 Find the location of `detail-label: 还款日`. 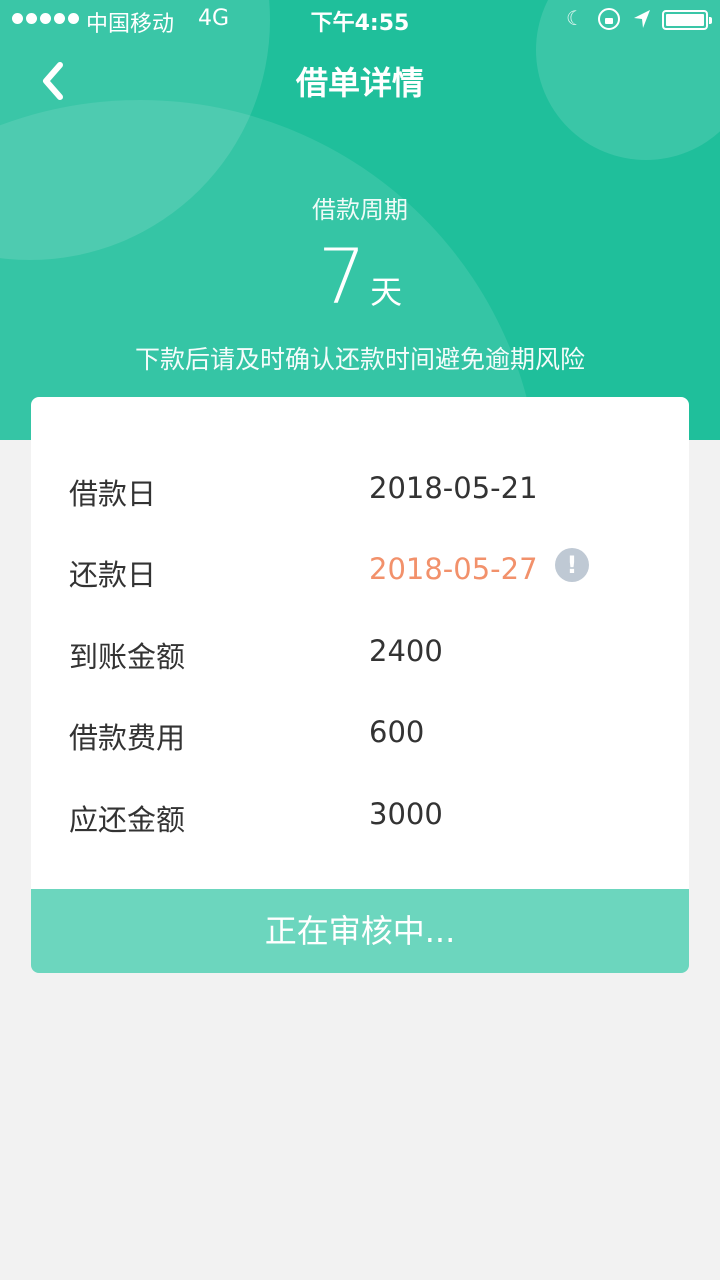

detail-label: 还款日 is located at coordinates (113, 575).